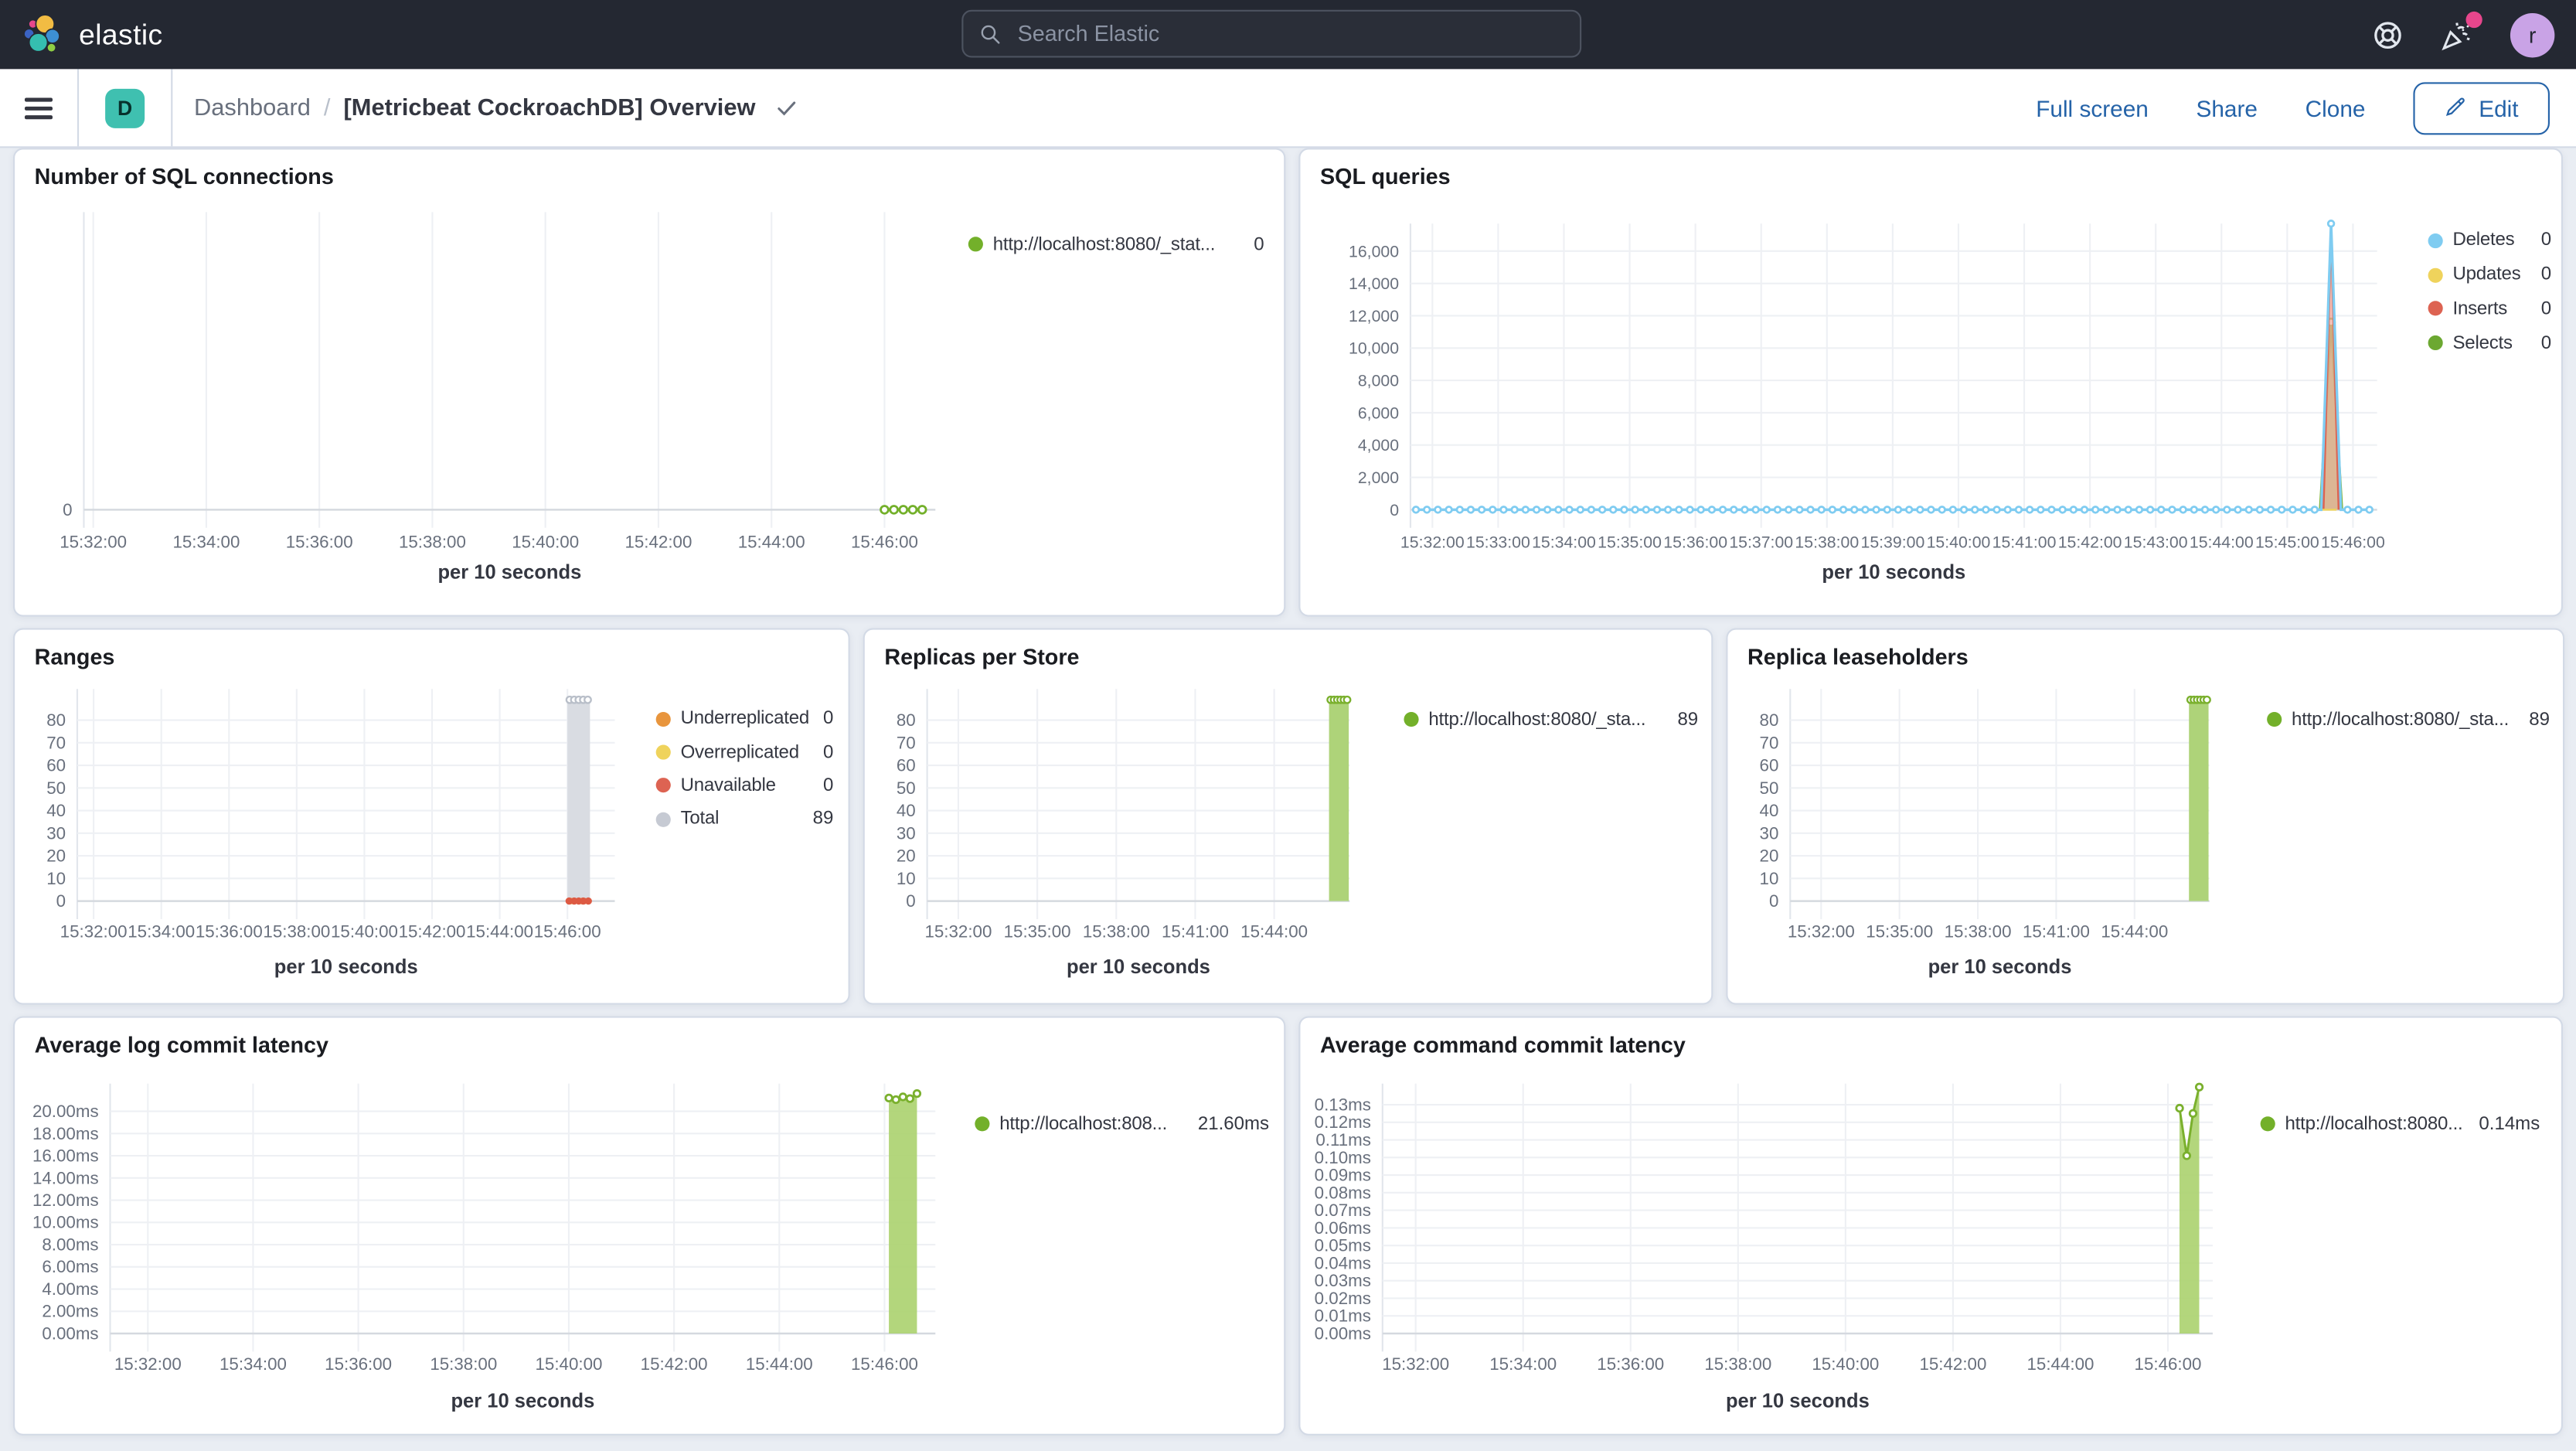 This screenshot has height=1451, width=2576. I want to click on legend-item: Total 89, so click(744, 819).